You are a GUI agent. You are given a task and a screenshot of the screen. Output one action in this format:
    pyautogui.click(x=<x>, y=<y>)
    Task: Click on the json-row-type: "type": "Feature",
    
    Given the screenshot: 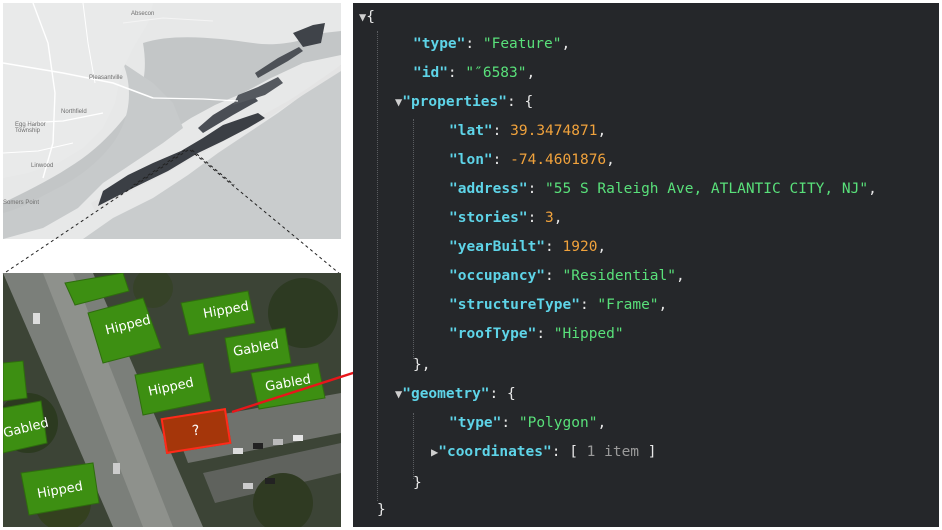 What is the action you would take?
    pyautogui.click(x=492, y=44)
    